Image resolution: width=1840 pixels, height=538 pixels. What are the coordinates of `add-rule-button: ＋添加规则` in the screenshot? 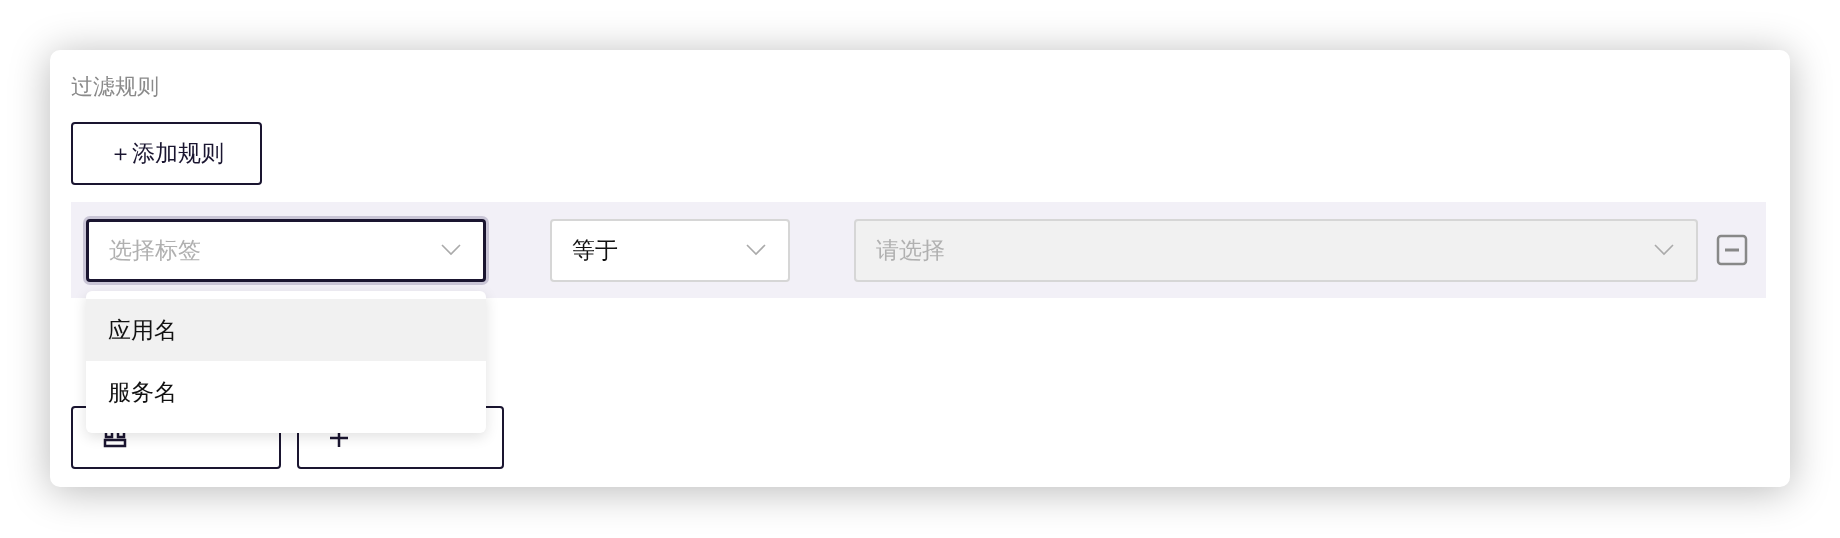 It's located at (166, 153).